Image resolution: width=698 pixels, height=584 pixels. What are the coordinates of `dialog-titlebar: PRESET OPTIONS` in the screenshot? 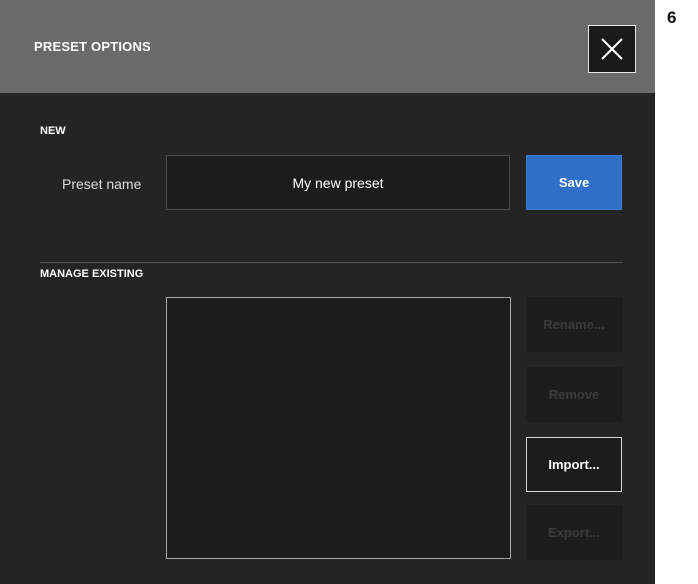 It's located at (327, 46).